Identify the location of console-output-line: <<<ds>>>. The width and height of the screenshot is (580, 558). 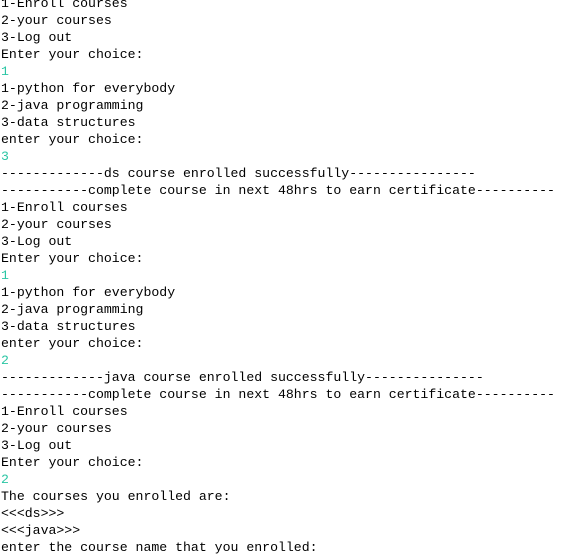
(33, 513).